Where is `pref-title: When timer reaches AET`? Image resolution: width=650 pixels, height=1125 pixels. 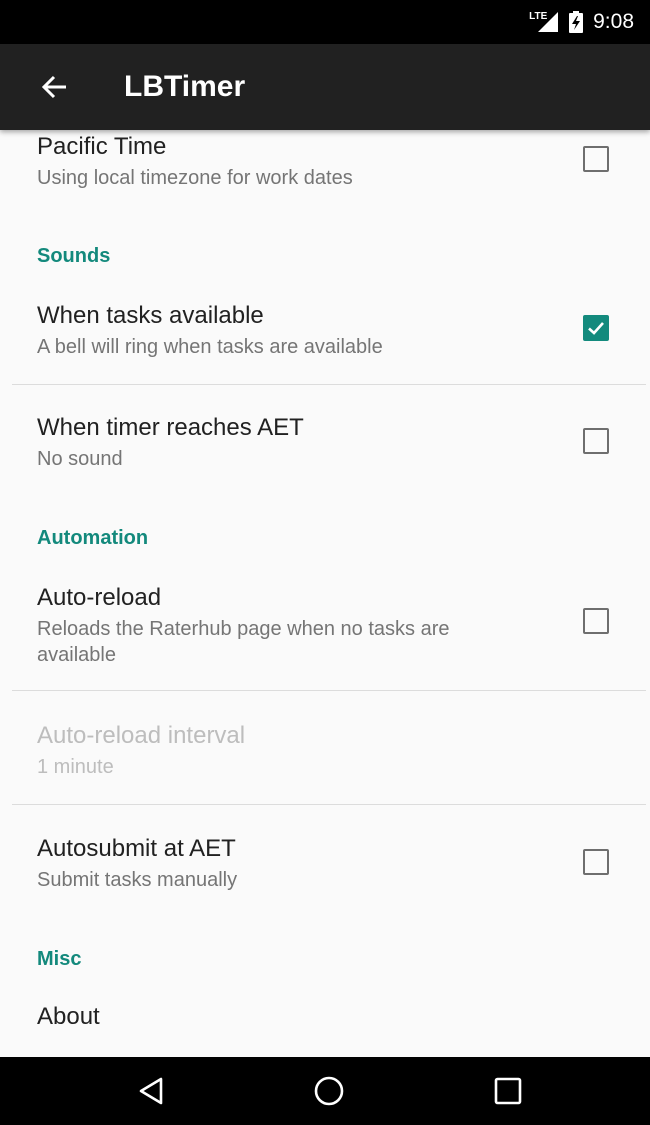
pref-title: When timer reaches AET is located at coordinates (170, 427).